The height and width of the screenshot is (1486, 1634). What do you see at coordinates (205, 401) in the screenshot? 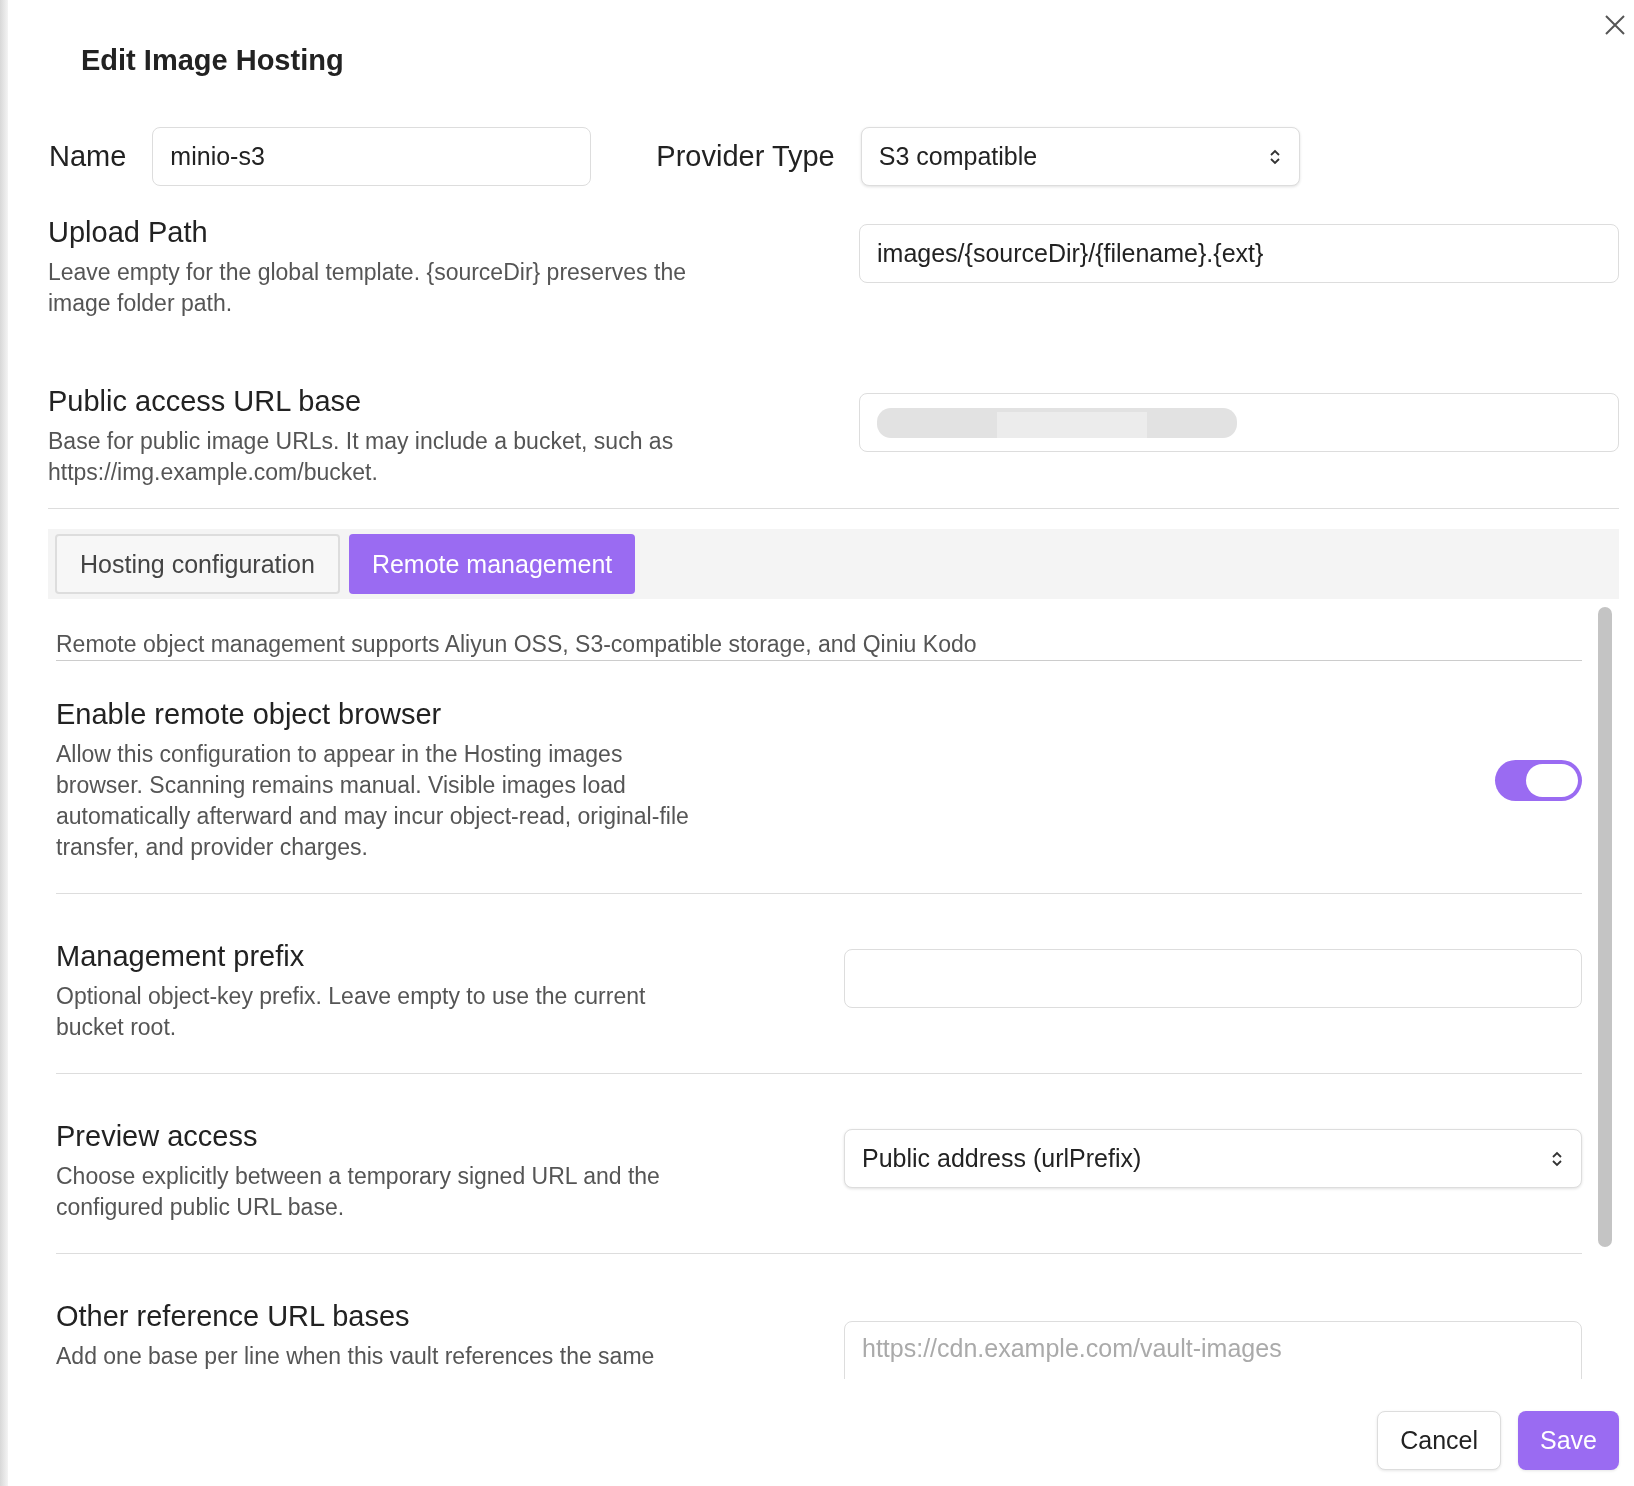
I see `field-label: Public access URL base` at bounding box center [205, 401].